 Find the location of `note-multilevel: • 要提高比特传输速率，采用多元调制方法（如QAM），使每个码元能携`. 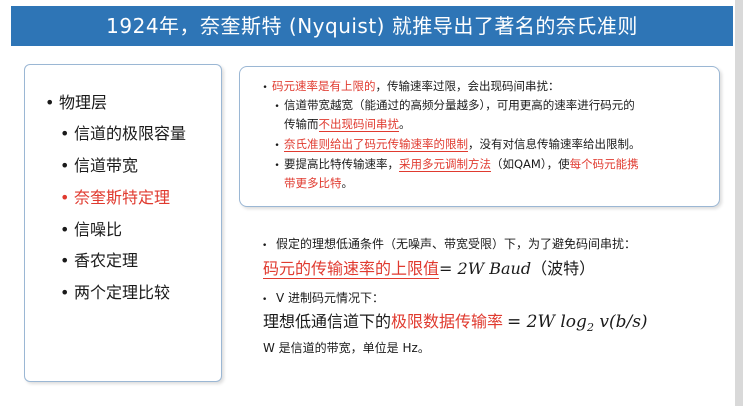

note-multilevel: • 要提高比特传输速率，采用多元调制方法（如QAM），使每个码元能携 is located at coordinates (456, 164).